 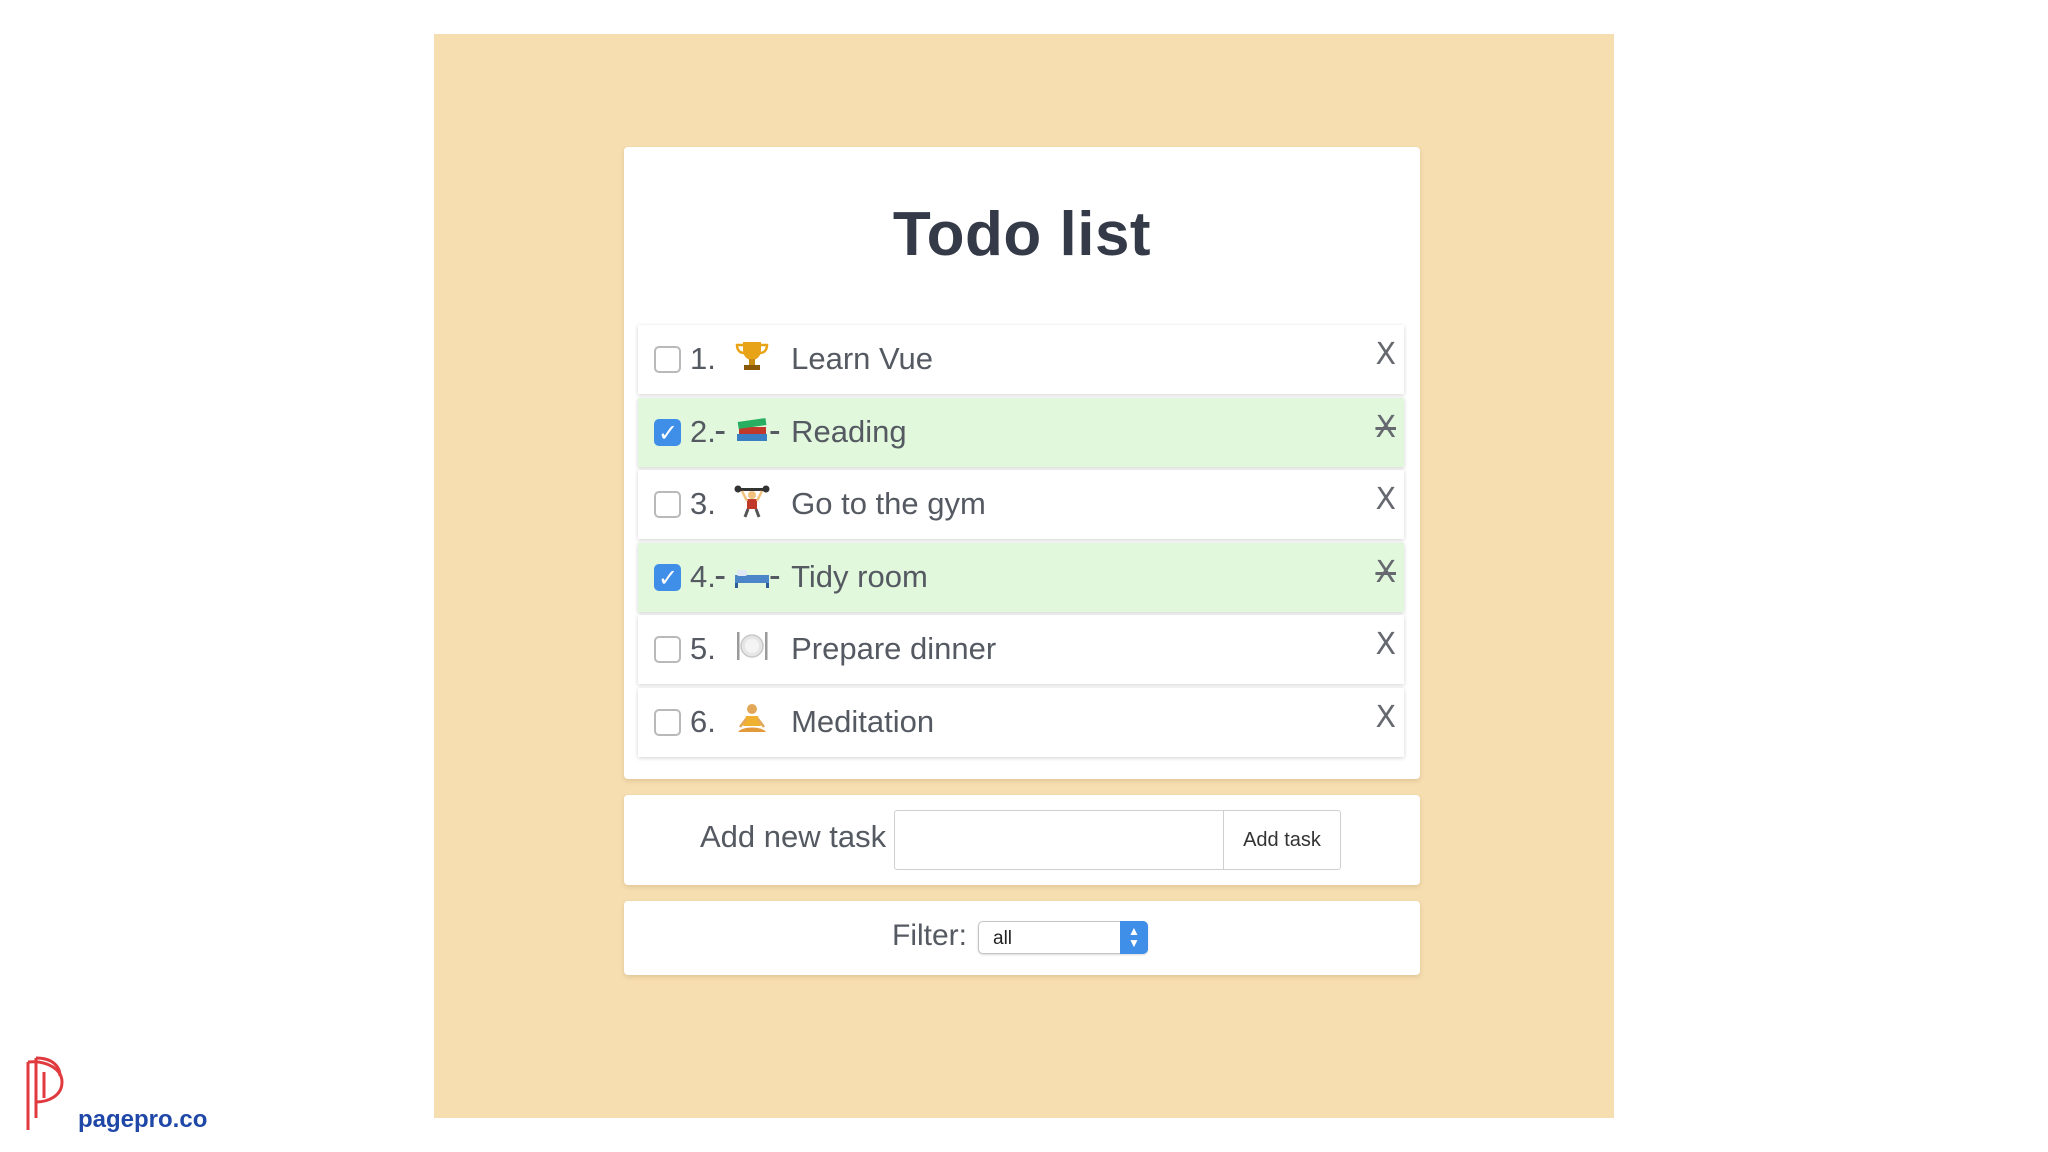 What do you see at coordinates (752, 429) in the screenshot?
I see `books-icon` at bounding box center [752, 429].